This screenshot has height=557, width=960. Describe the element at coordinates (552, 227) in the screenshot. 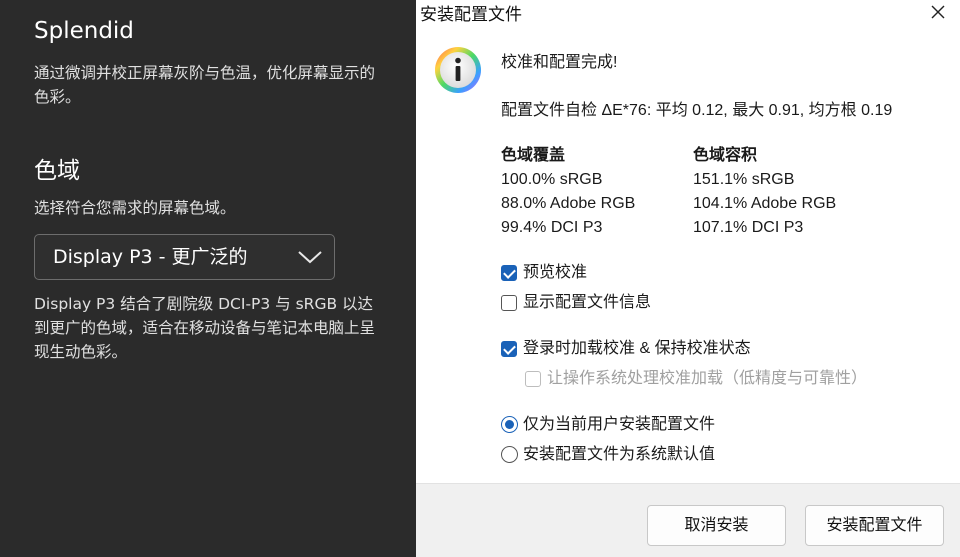

I see `coverage-row: 99.4% DCI P3` at that location.